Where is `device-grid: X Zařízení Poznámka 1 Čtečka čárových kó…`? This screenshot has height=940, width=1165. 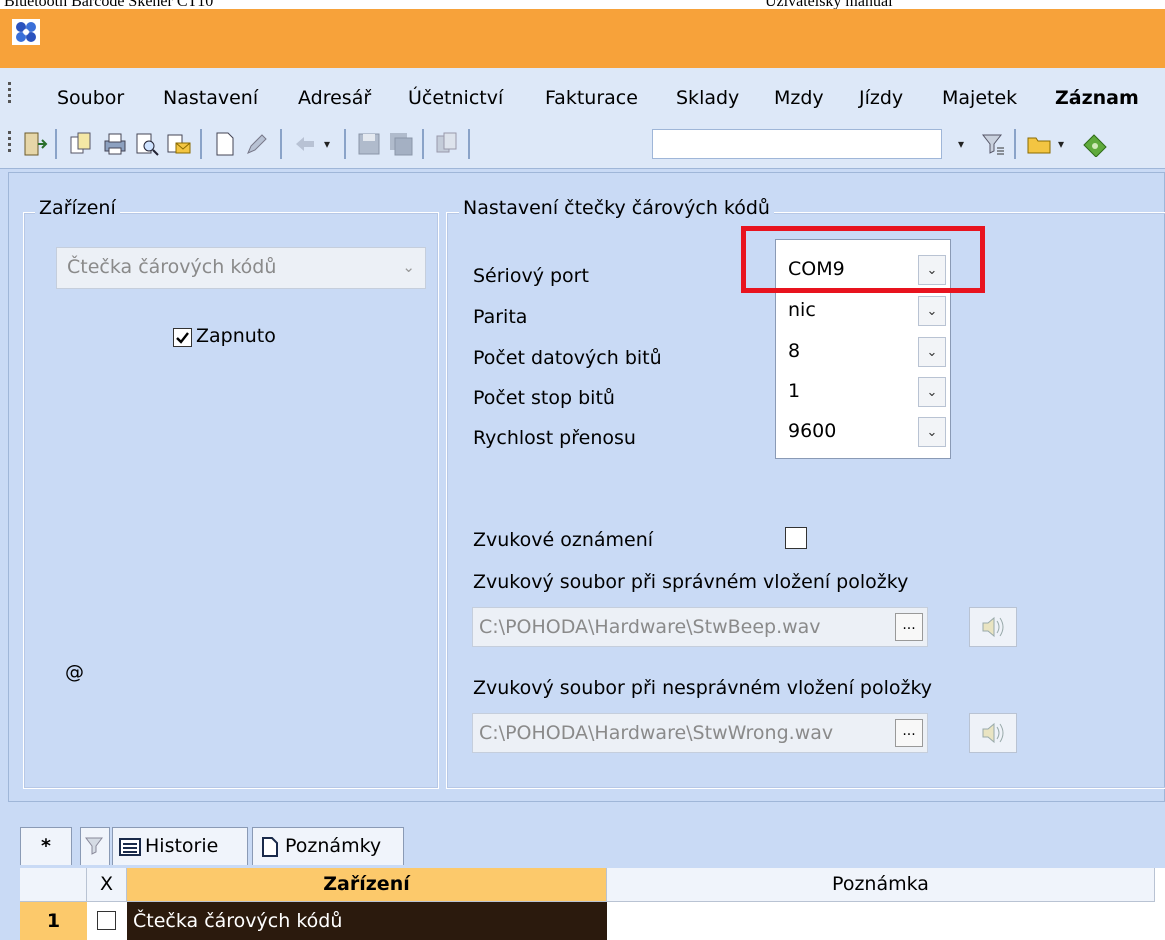 device-grid: X Zařízení Poznámka 1 Čtečka čárových kó… is located at coordinates (592, 904).